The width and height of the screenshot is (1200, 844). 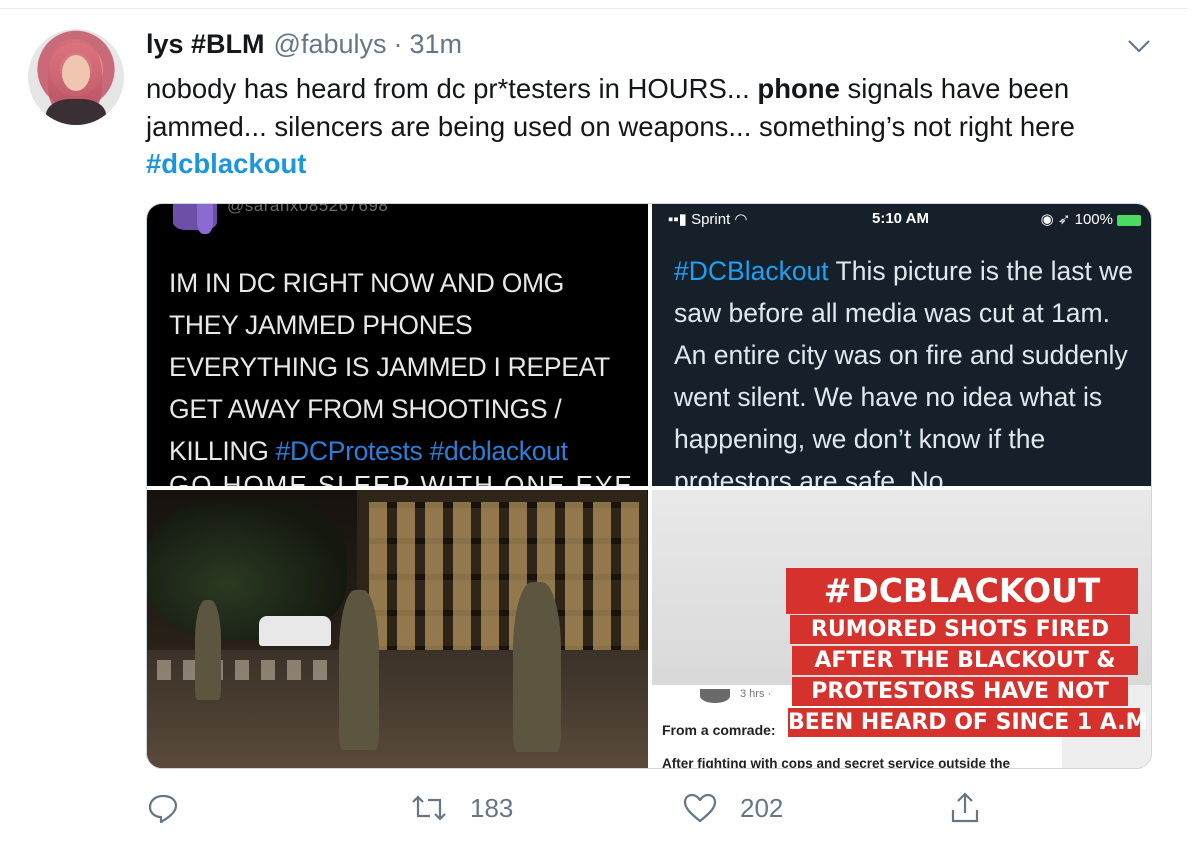 What do you see at coordinates (968, 722) in the screenshot?
I see `banner-line: BEEN HEARD OF SINCE 1 A.M` at bounding box center [968, 722].